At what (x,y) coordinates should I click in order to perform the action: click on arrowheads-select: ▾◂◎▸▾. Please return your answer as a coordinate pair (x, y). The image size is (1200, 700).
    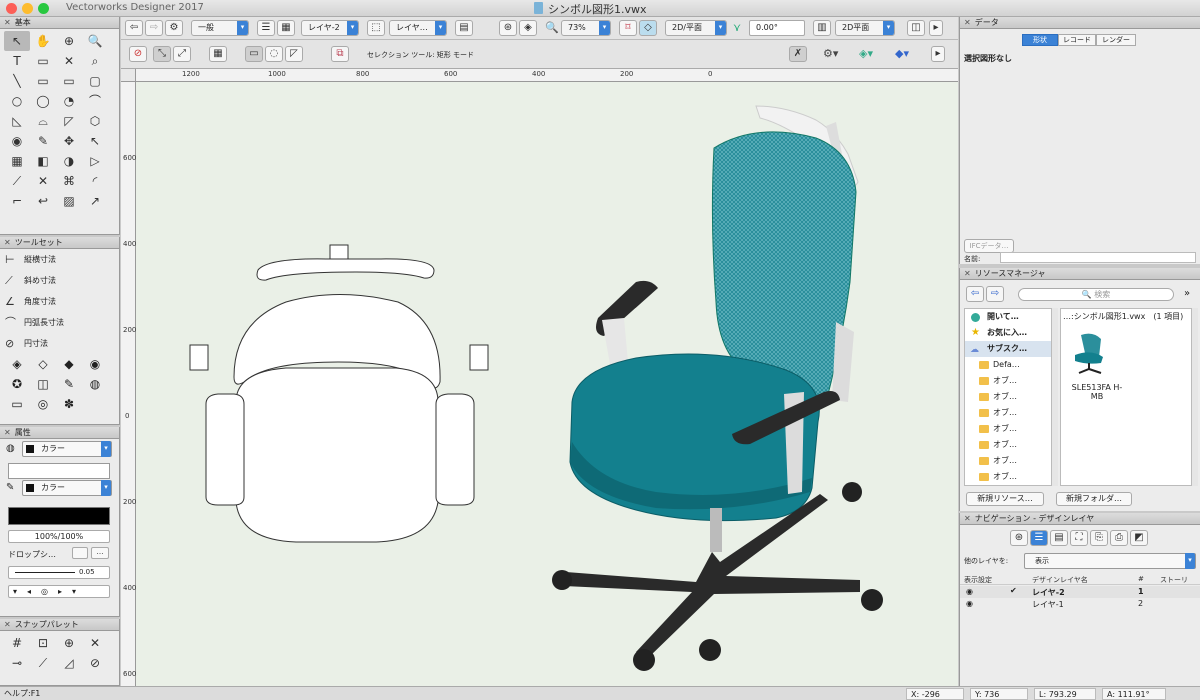
    Looking at the image, I should click on (59, 591).